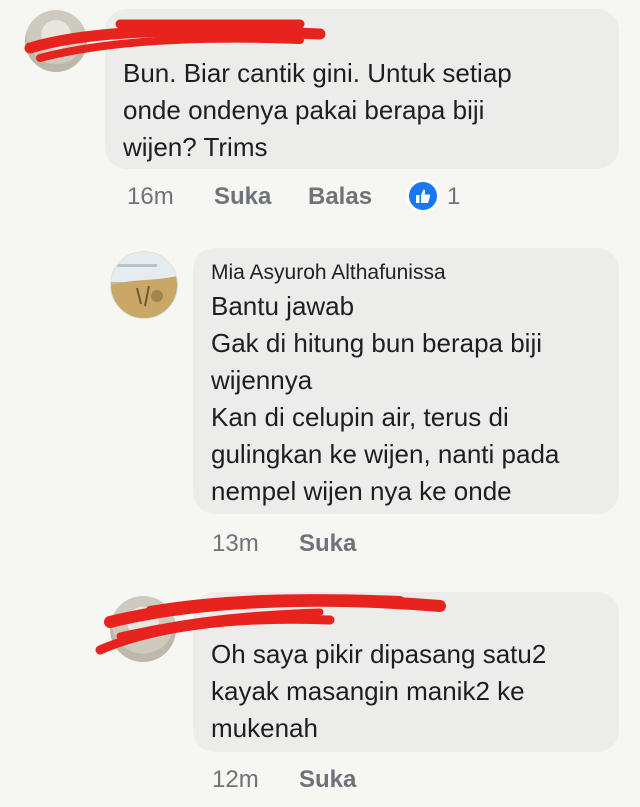 The image size is (640, 807). I want to click on comment-meta: 12m Suka, so click(312, 781).